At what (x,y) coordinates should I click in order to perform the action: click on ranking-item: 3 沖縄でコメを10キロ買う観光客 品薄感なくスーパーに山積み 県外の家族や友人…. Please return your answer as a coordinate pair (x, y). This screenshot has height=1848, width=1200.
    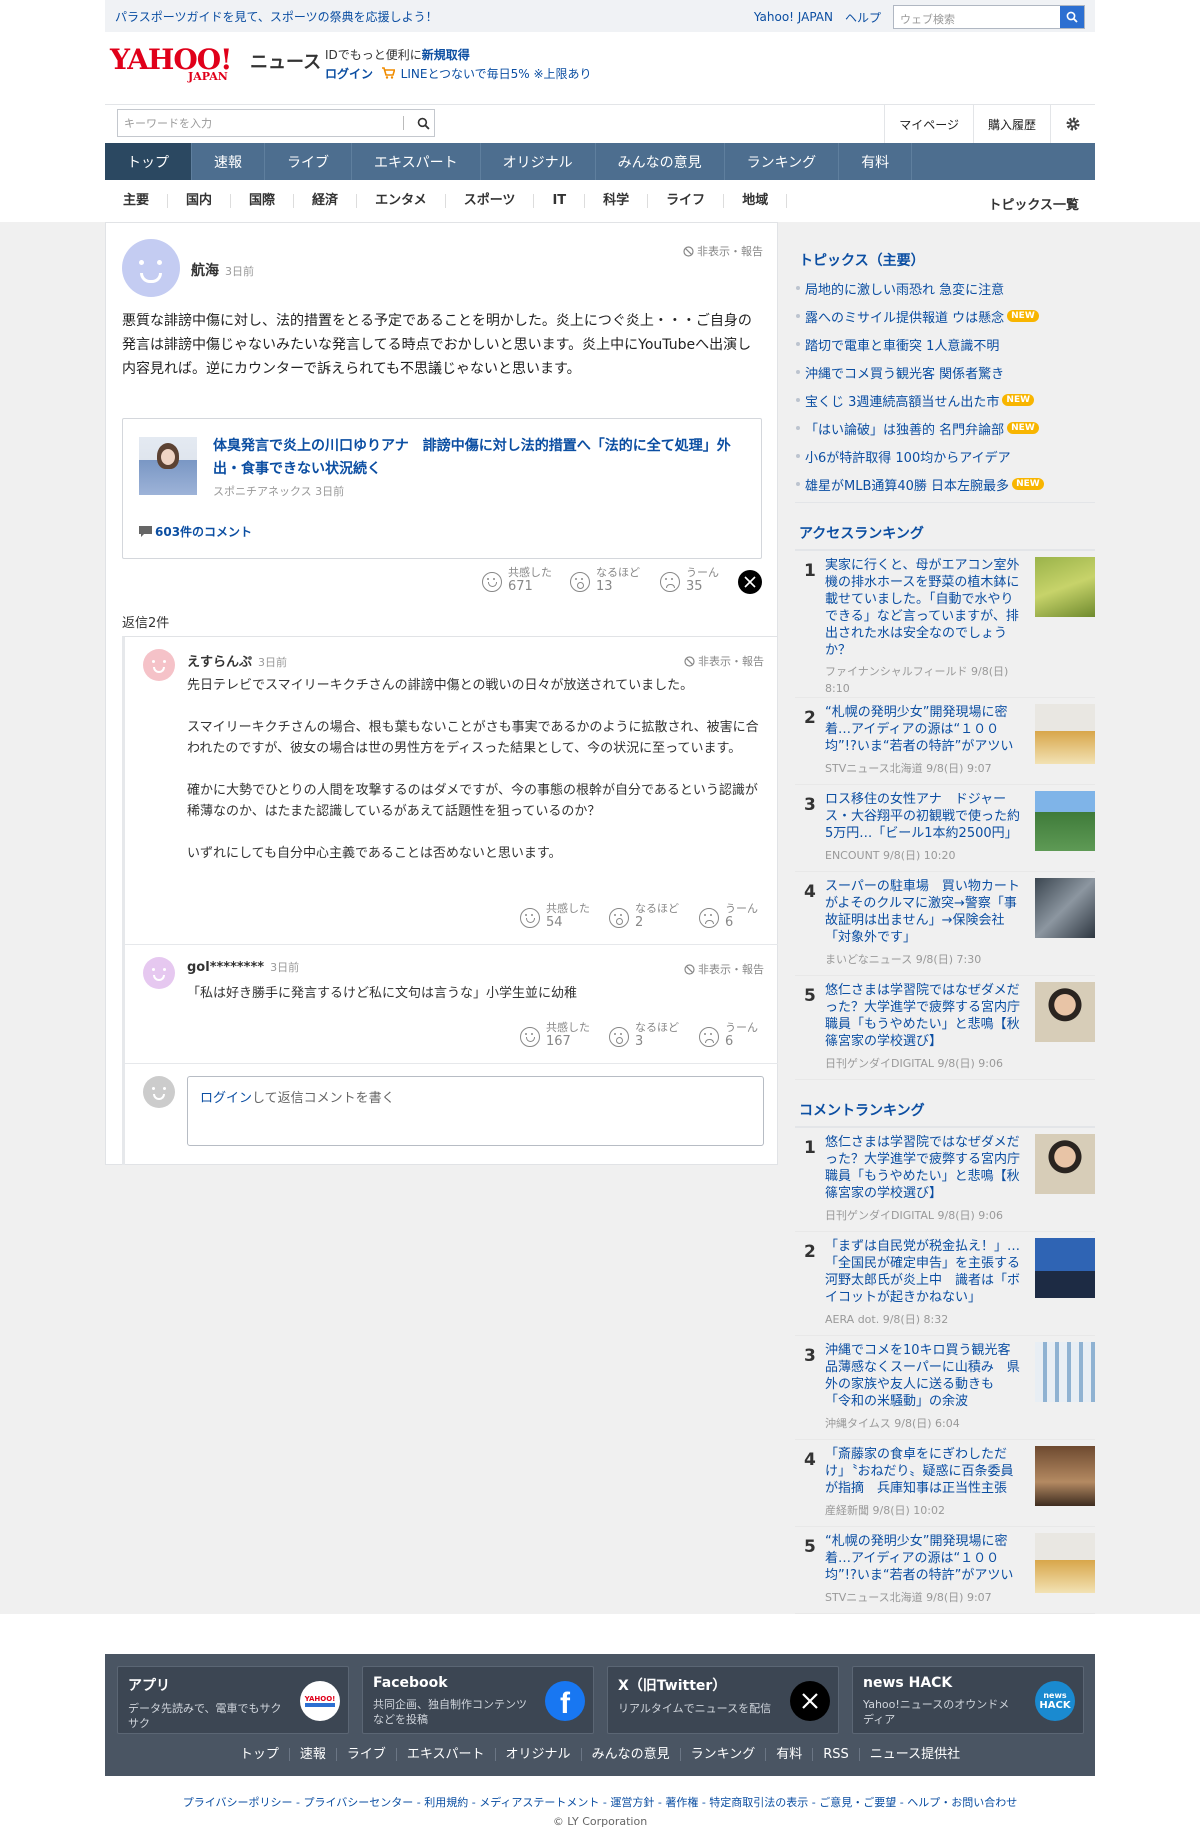
    Looking at the image, I should click on (945, 1388).